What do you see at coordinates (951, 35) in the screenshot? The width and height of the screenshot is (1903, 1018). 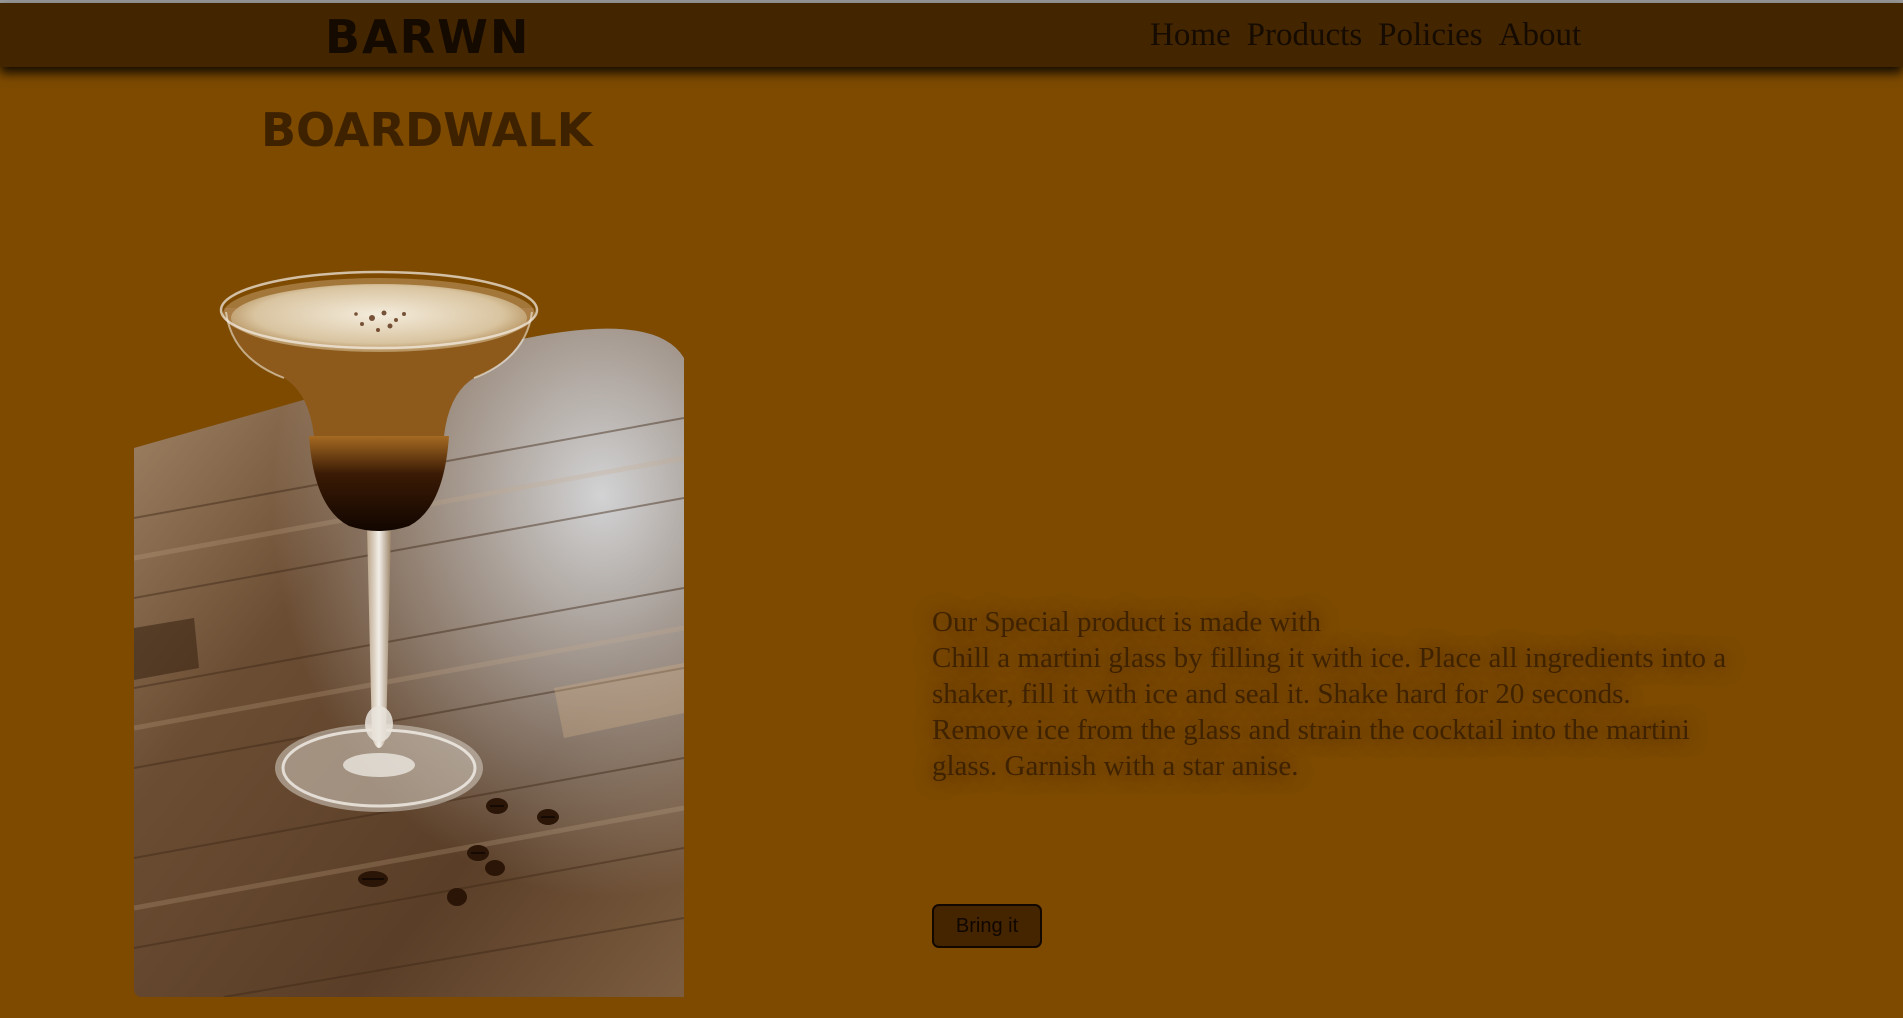 I see `navbar: BARWN Home Products Policies About` at bounding box center [951, 35].